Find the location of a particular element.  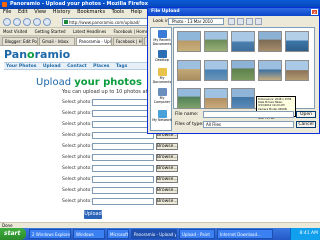

page-title: Upload your photos is located at coordinates (89, 82).